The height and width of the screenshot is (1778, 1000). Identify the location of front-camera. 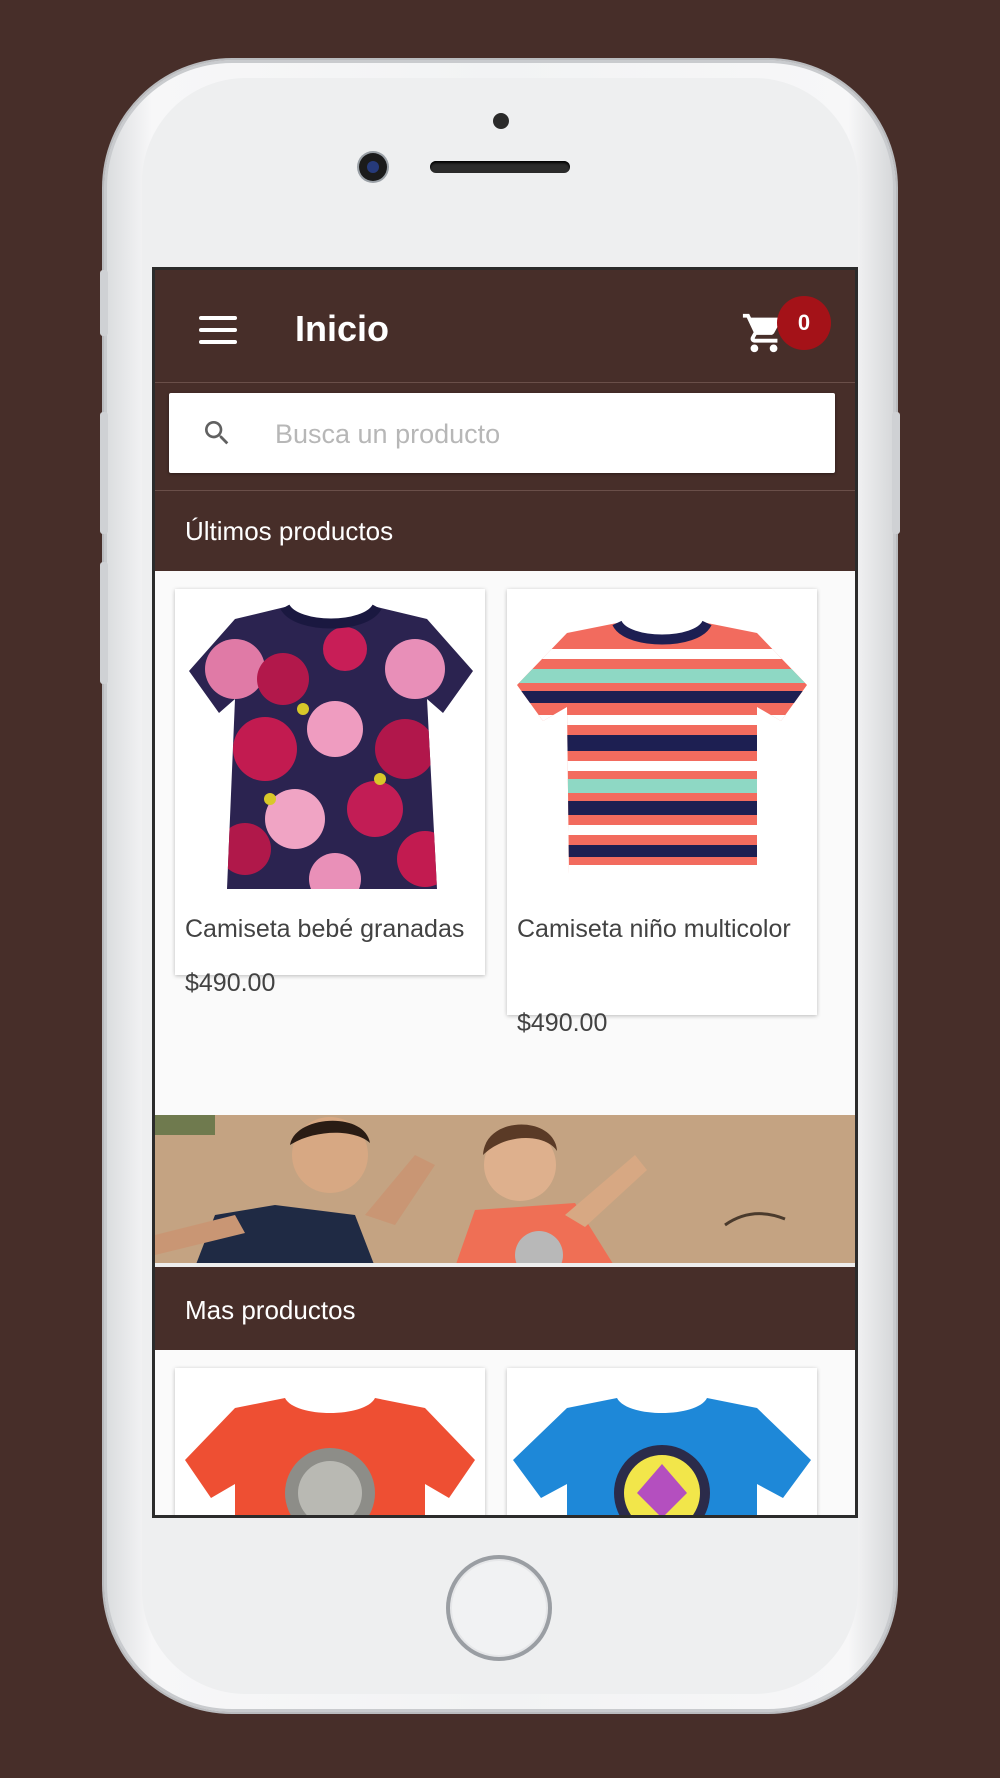
(373, 167).